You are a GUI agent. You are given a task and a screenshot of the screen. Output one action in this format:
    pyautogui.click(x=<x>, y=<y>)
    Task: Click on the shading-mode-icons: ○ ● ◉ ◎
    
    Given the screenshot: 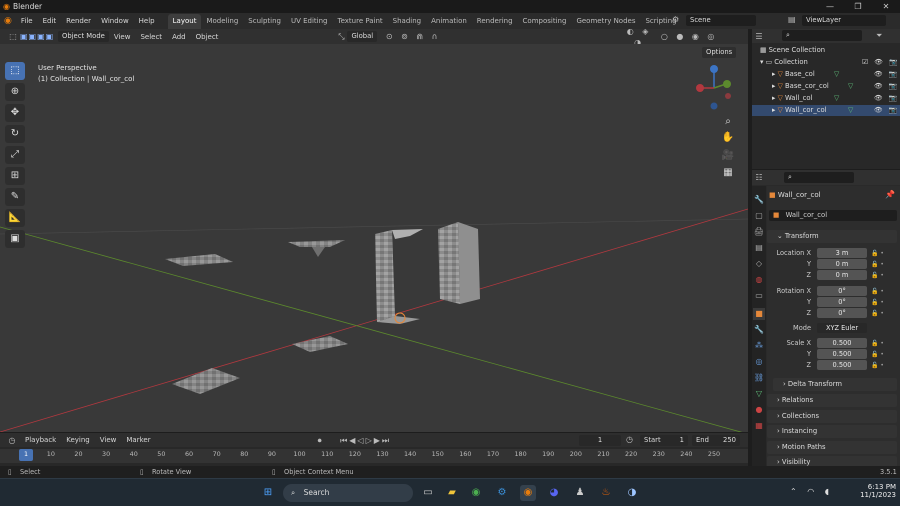 What is the action you would take?
    pyautogui.click(x=689, y=36)
    